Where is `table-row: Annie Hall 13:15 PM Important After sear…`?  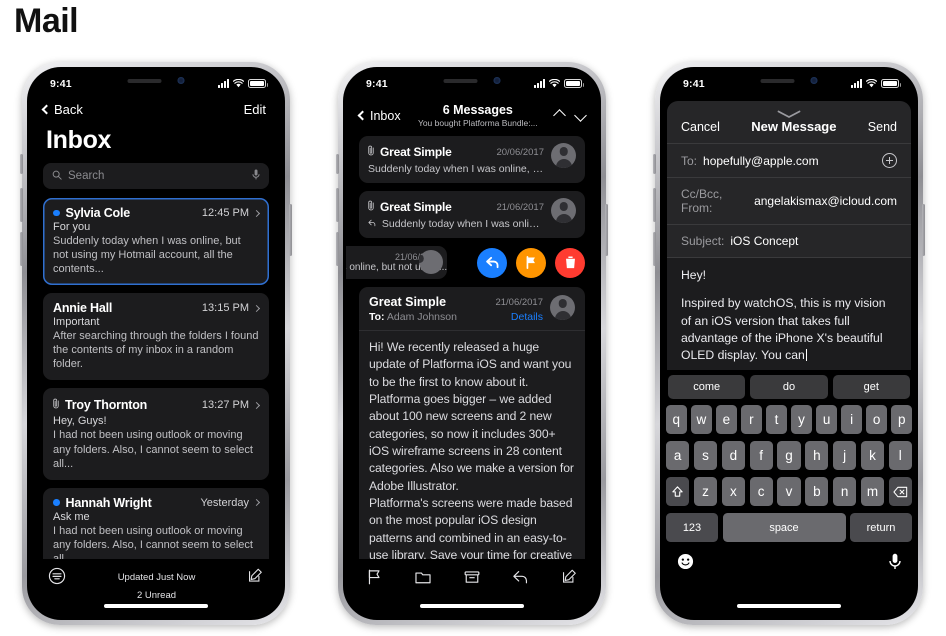 table-row: Annie Hall 13:15 PM Important After sear… is located at coordinates (156, 337).